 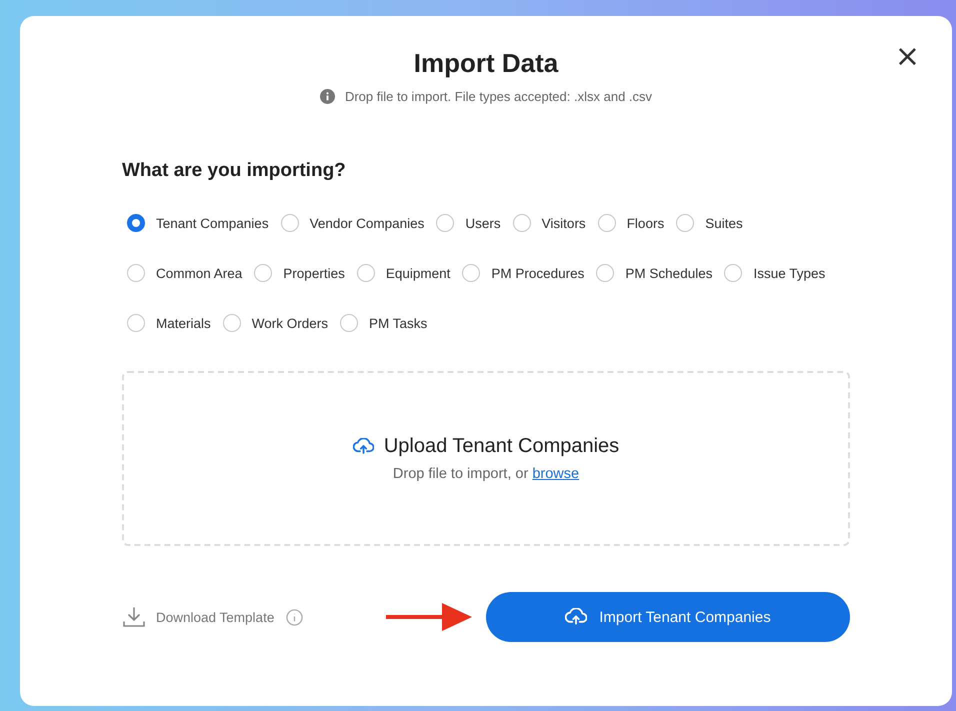 What do you see at coordinates (486, 63) in the screenshot?
I see `dialog-title: Import Data` at bounding box center [486, 63].